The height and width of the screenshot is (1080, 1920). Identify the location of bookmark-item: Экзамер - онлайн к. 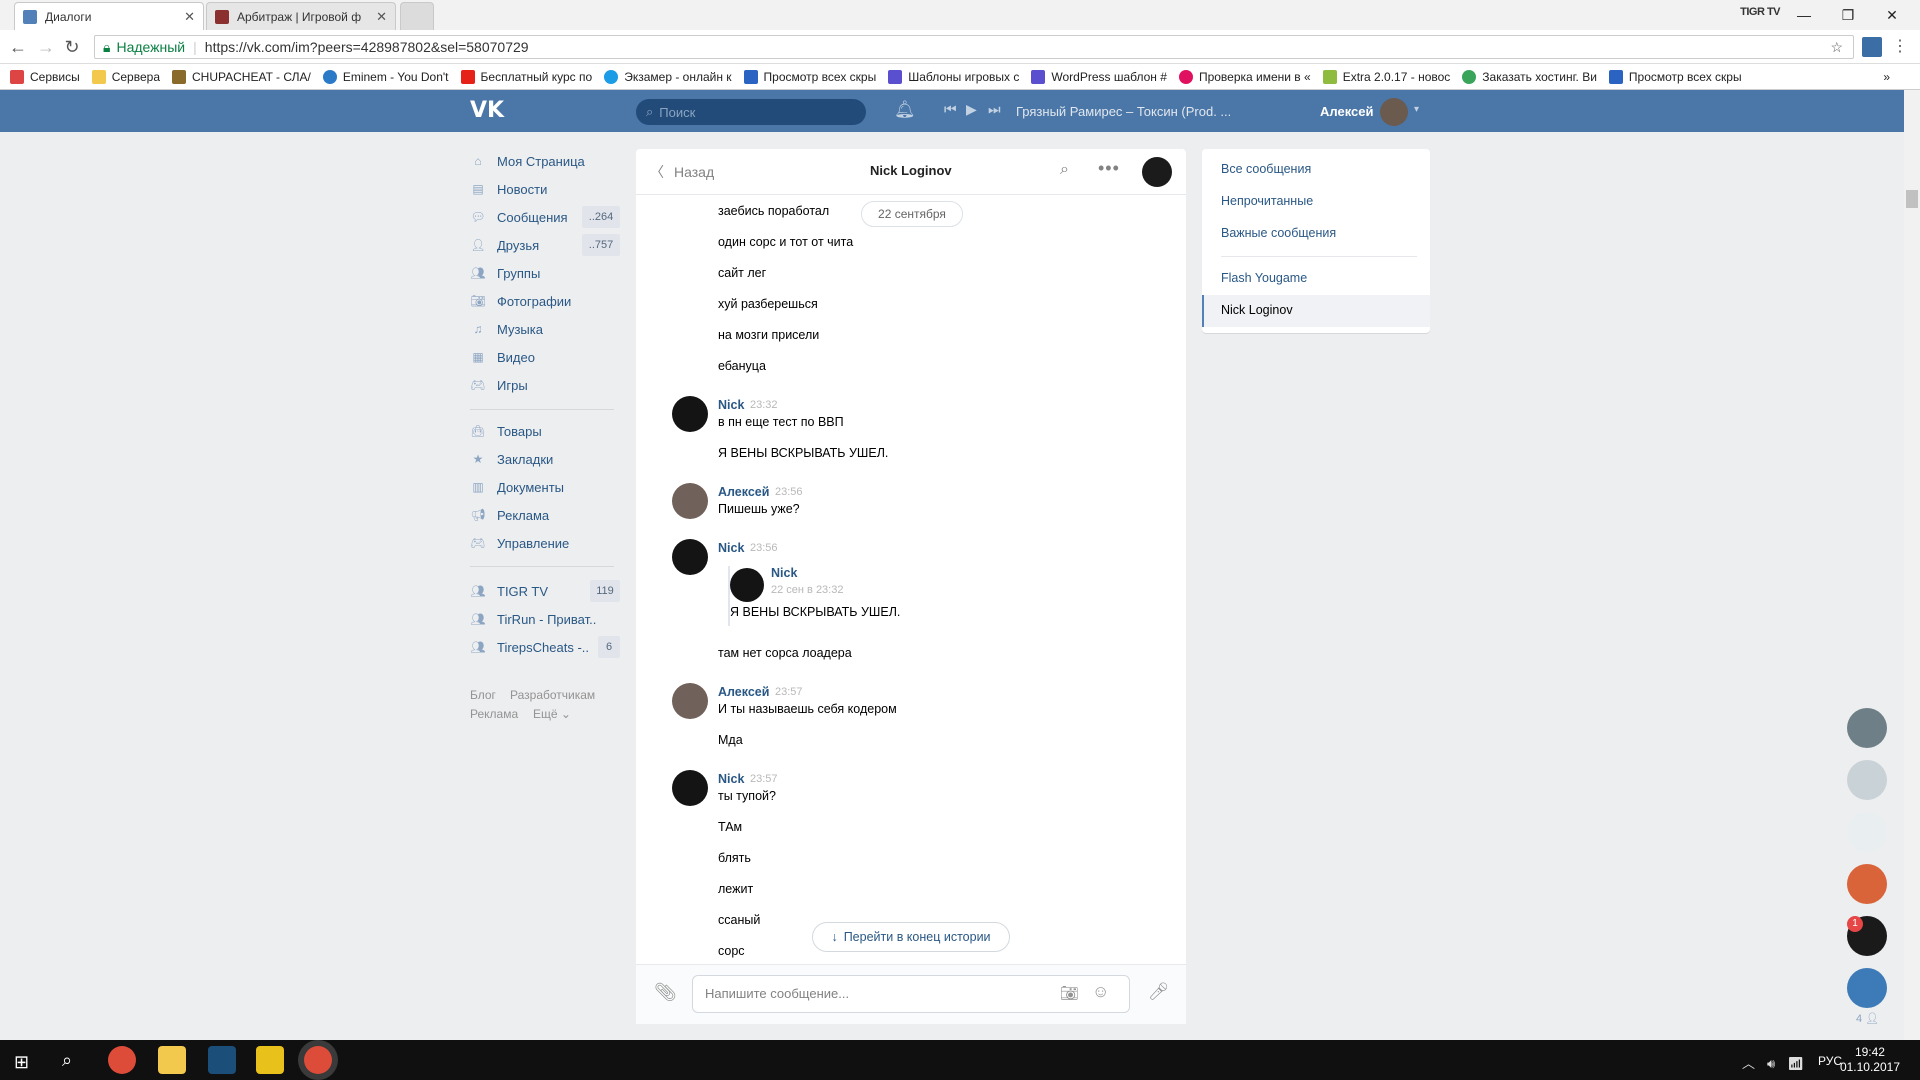
(668, 76).